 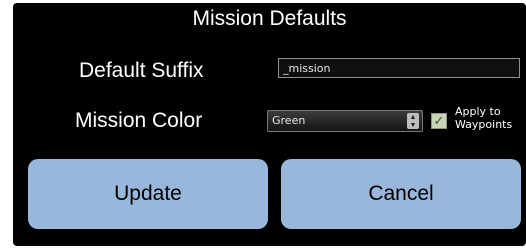 I want to click on apply-to-waypoints-label: Apply to Waypoints, so click(x=483, y=118).